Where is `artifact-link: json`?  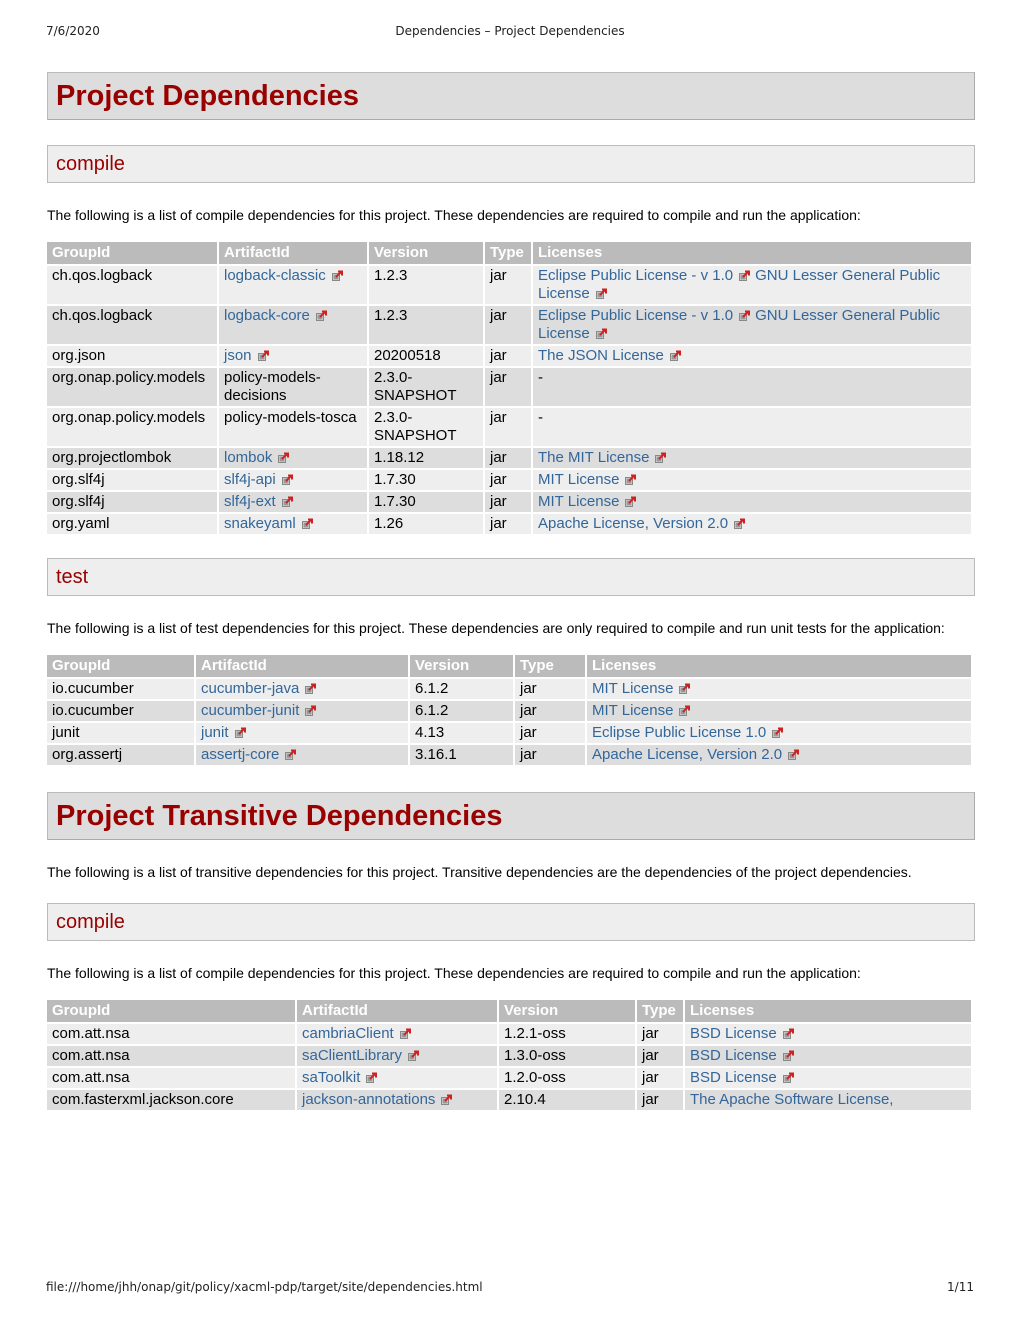
artifact-link: json is located at coordinates (238, 355).